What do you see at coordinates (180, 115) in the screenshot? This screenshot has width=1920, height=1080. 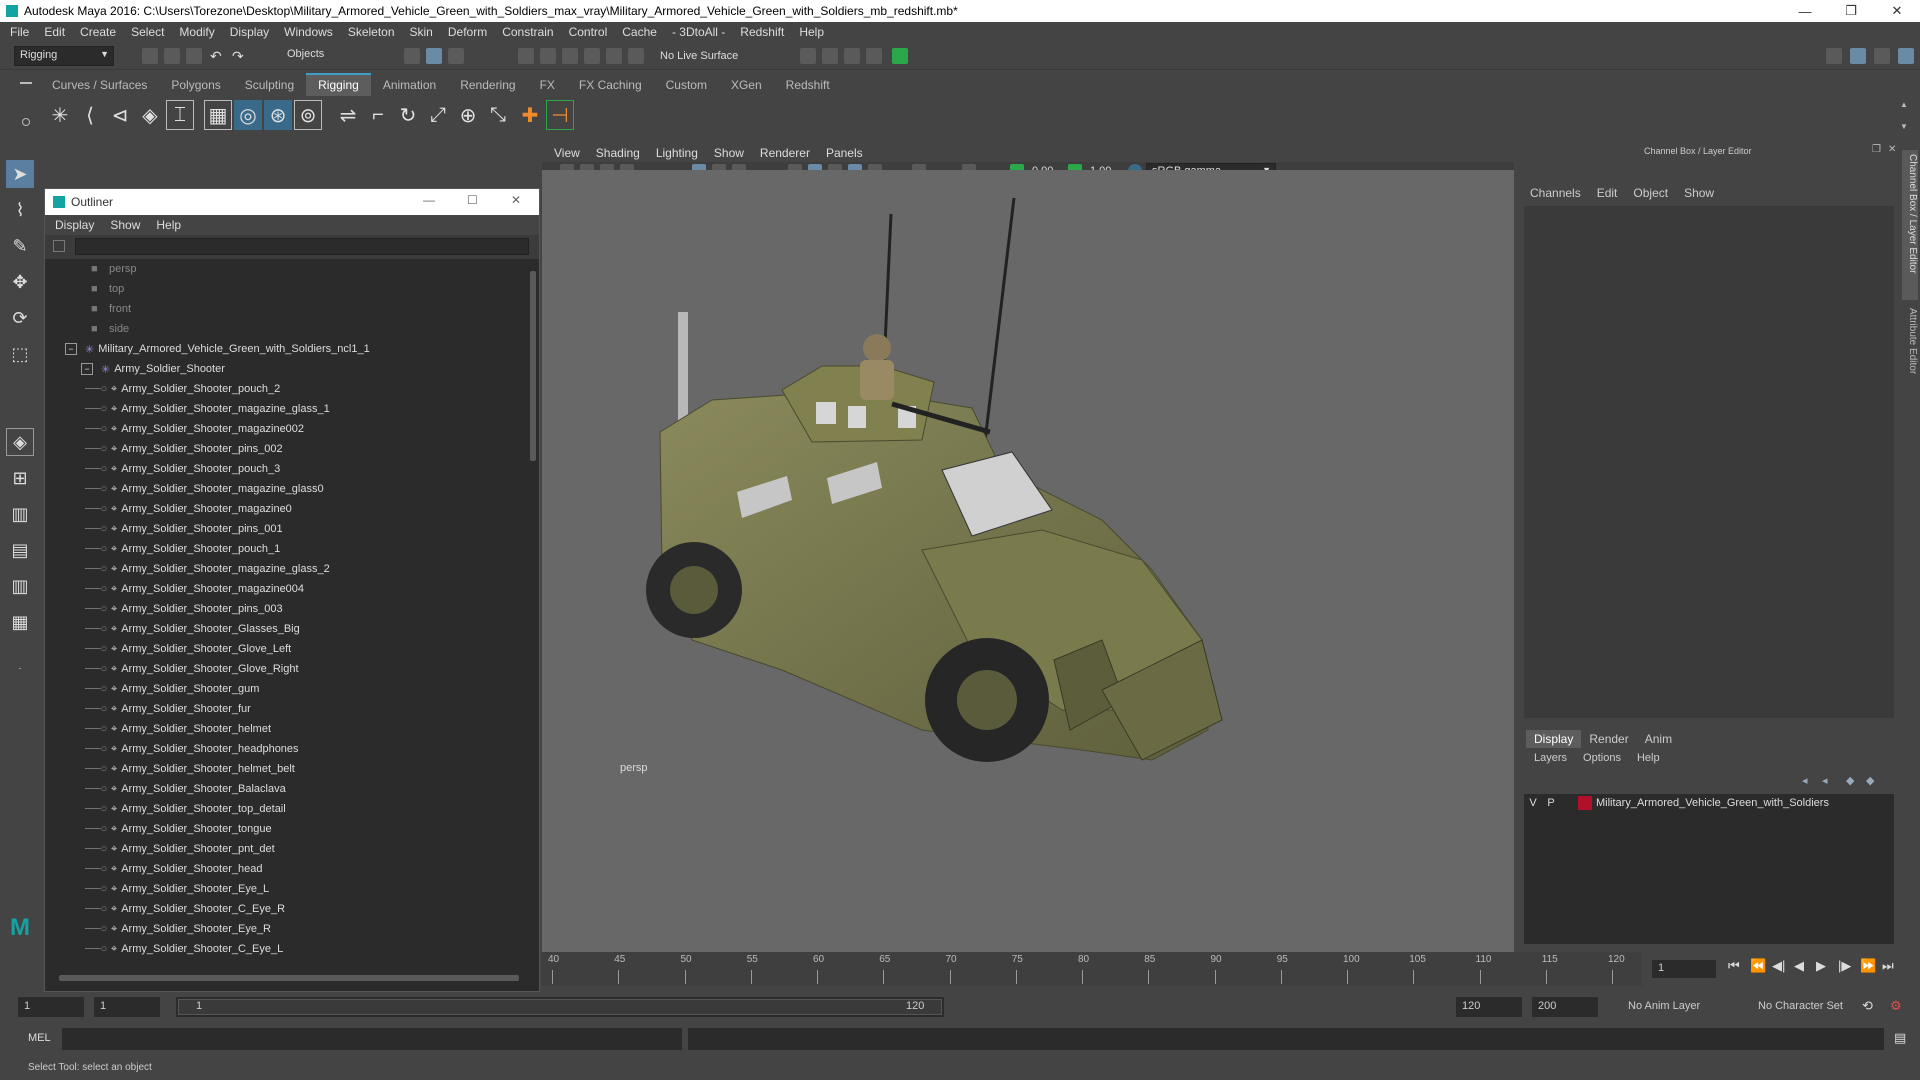 I see `ik-spline-icon: ⌶` at bounding box center [180, 115].